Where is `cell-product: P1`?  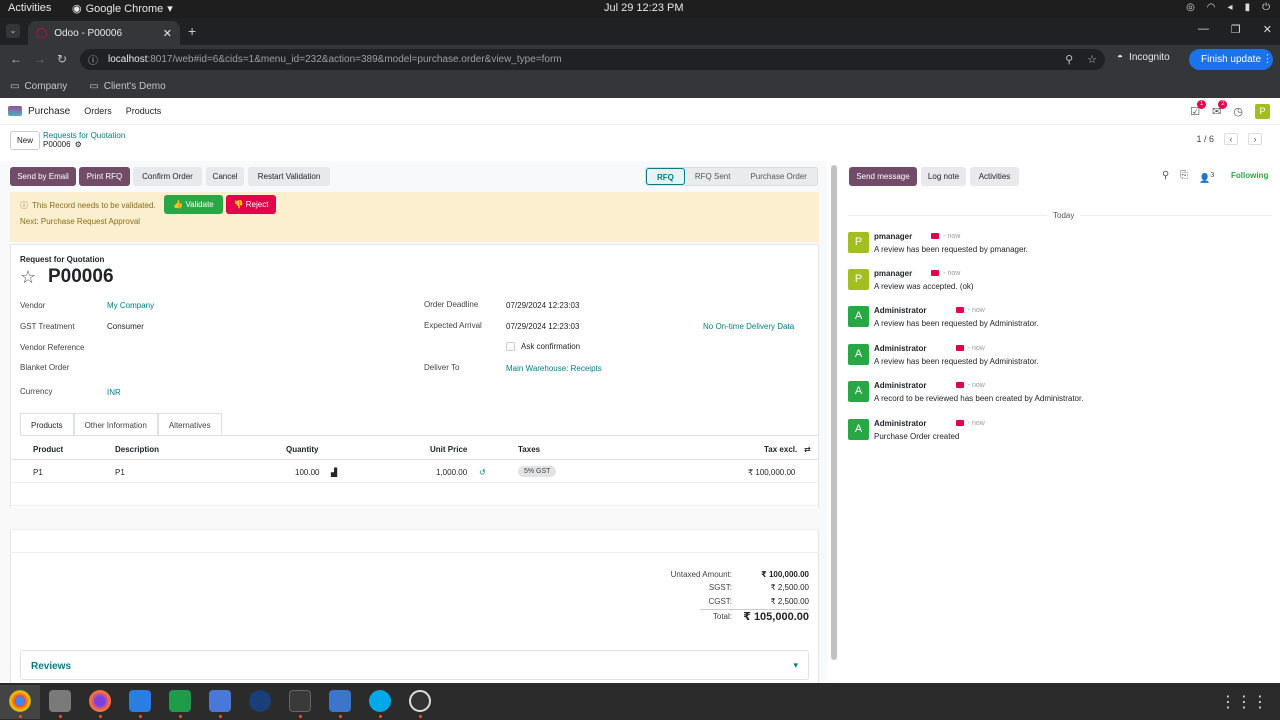 cell-product: P1 is located at coordinates (38, 472).